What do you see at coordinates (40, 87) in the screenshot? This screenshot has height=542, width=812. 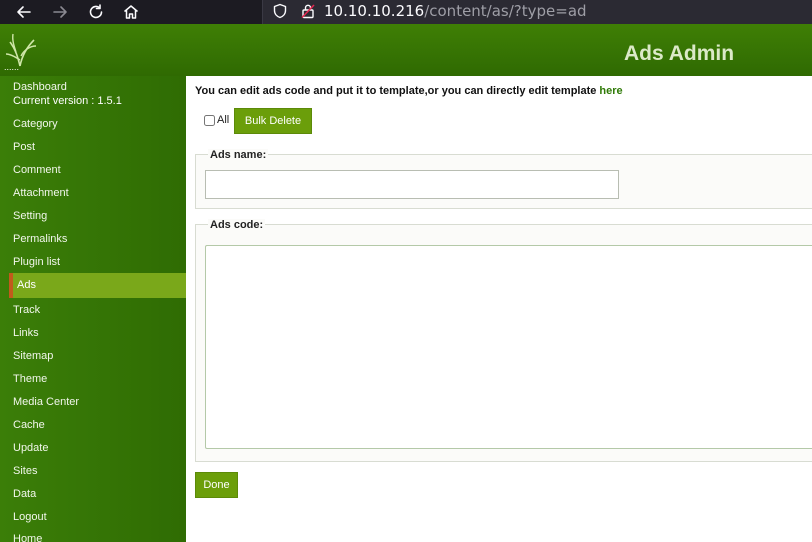 I see `sidebar-item-dashboard: Dashboard` at bounding box center [40, 87].